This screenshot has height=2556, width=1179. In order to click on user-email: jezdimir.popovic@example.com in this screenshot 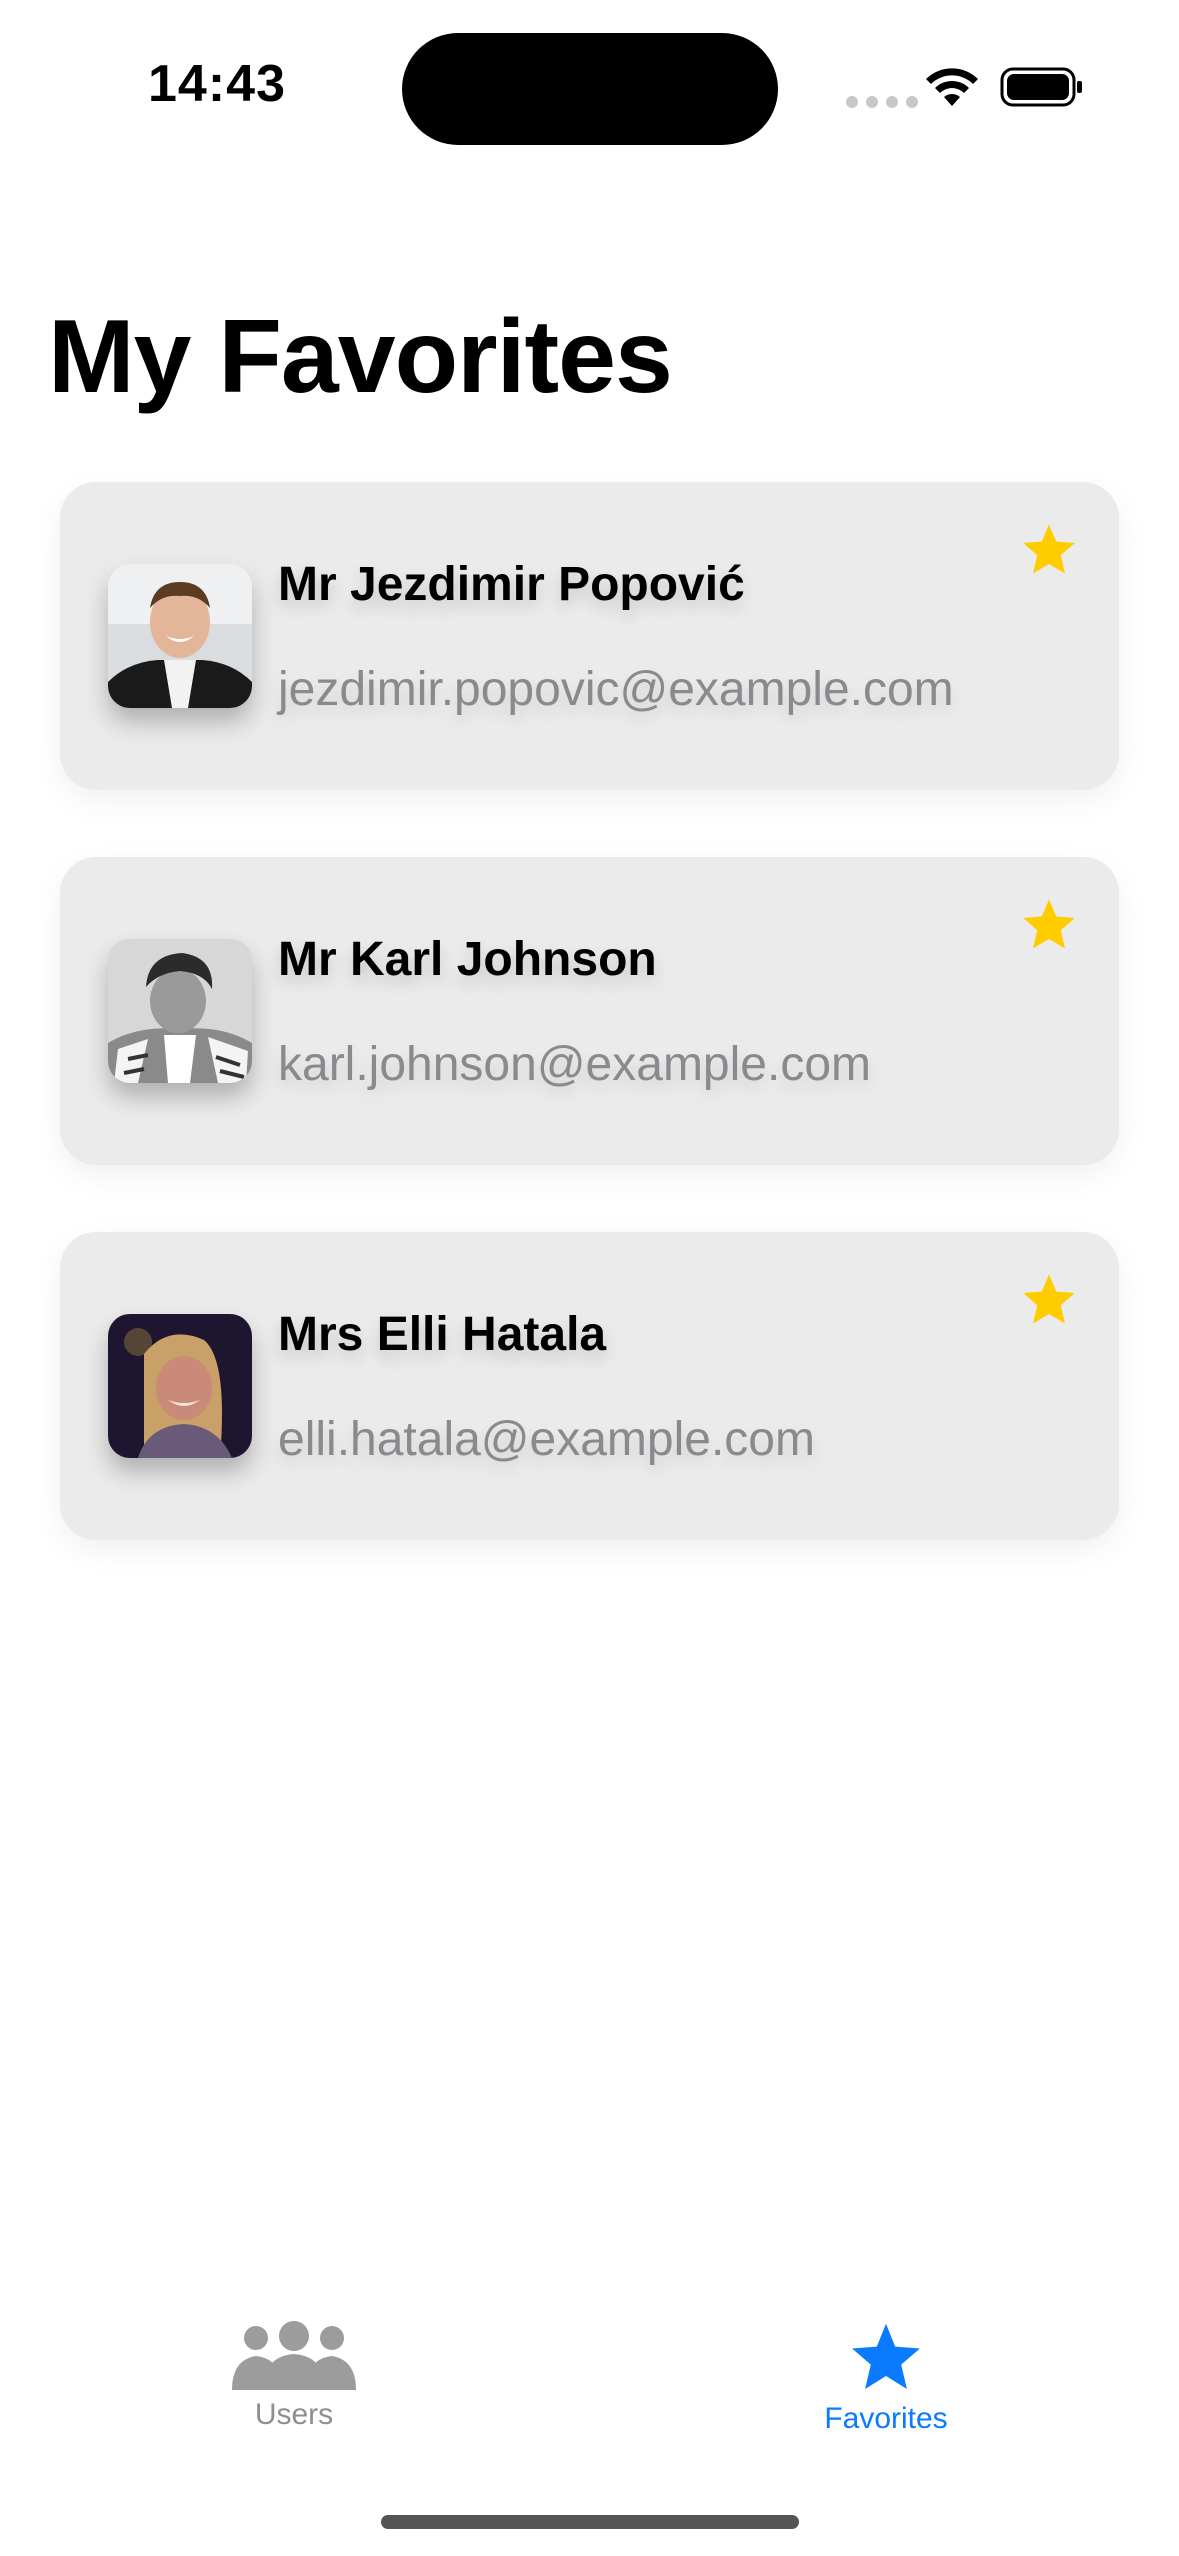, I will do `click(616, 689)`.